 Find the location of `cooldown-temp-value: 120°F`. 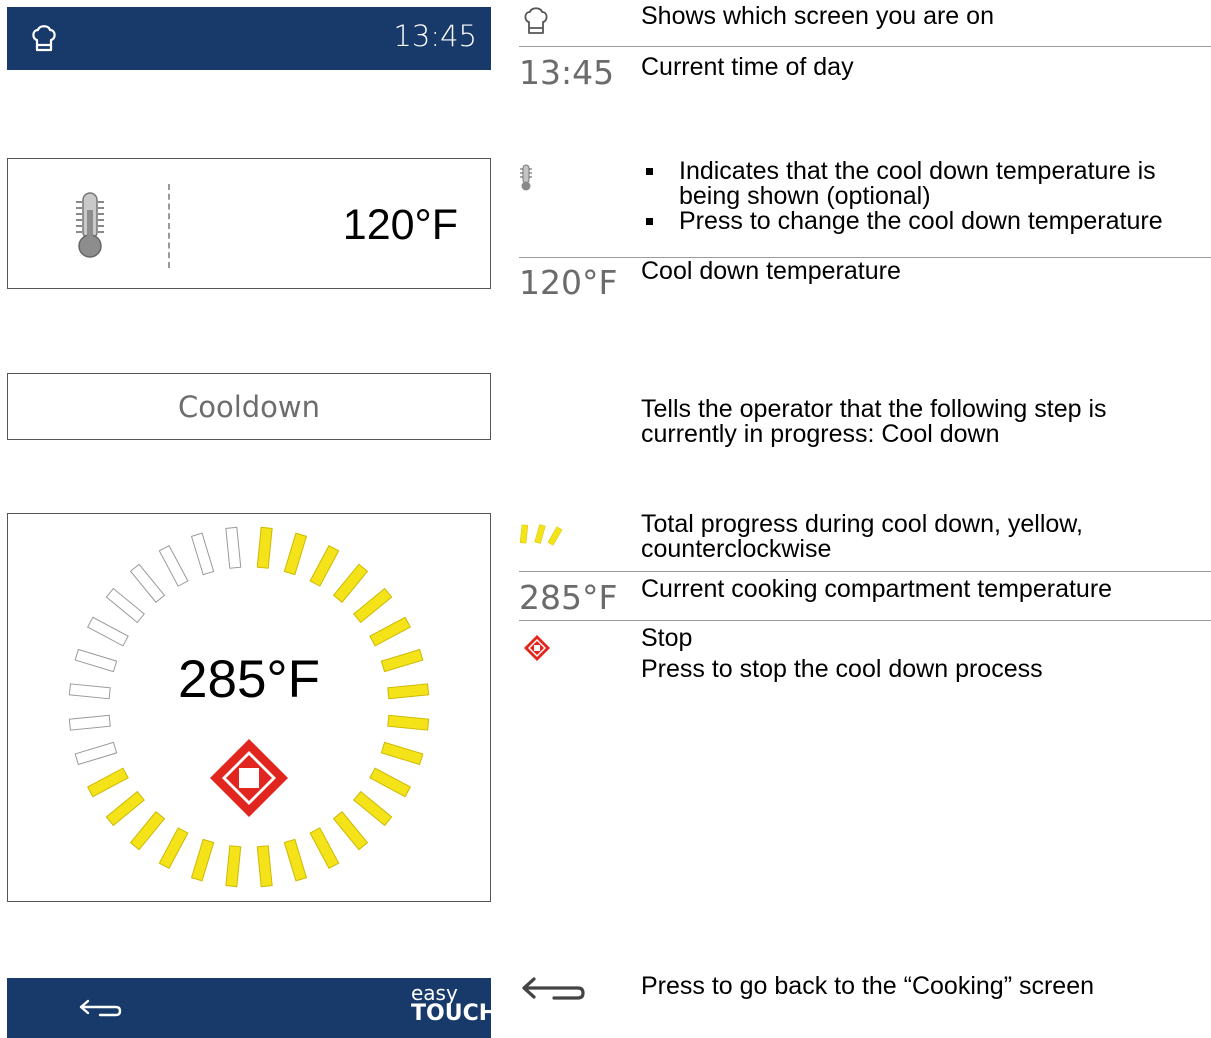

cooldown-temp-value: 120°F is located at coordinates (400, 225).